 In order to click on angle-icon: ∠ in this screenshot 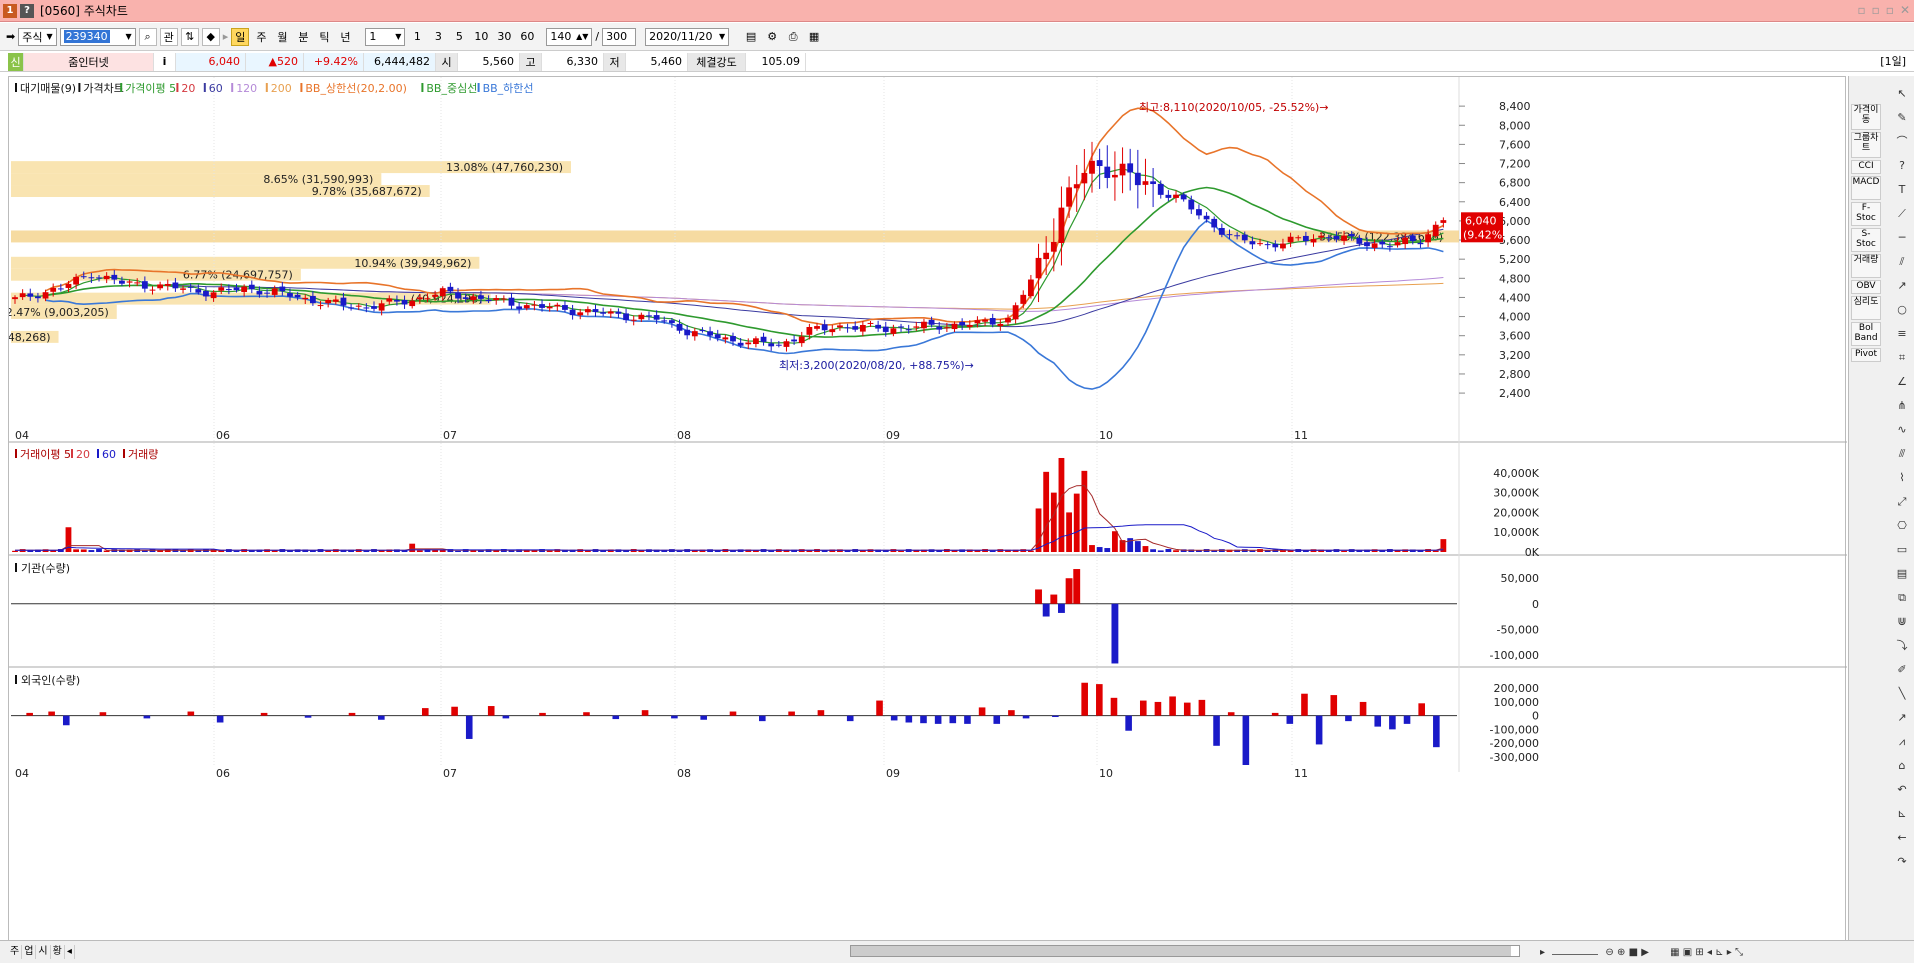, I will do `click(1902, 382)`.